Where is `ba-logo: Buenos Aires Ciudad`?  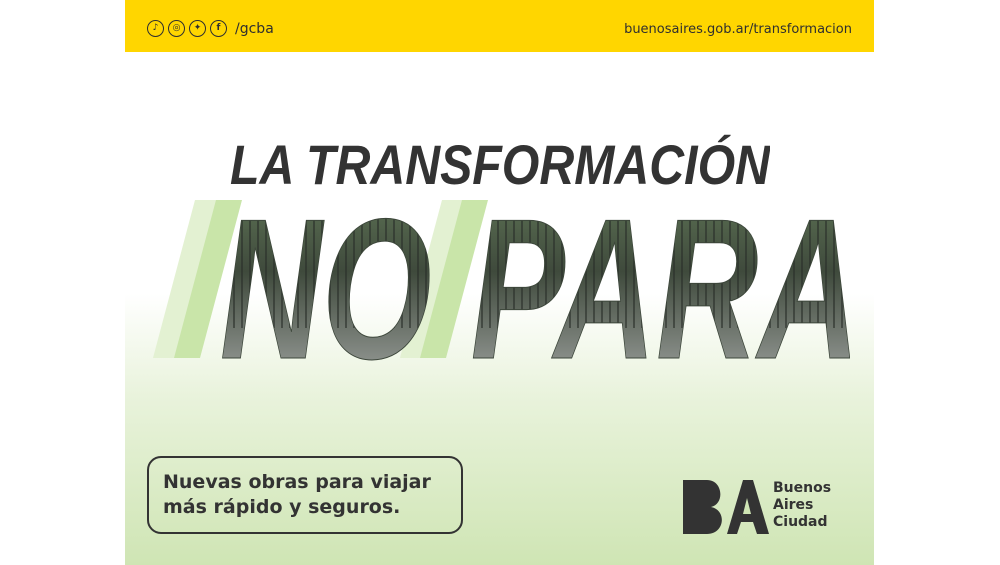 ba-logo: Buenos Aires Ciudad is located at coordinates (771, 508).